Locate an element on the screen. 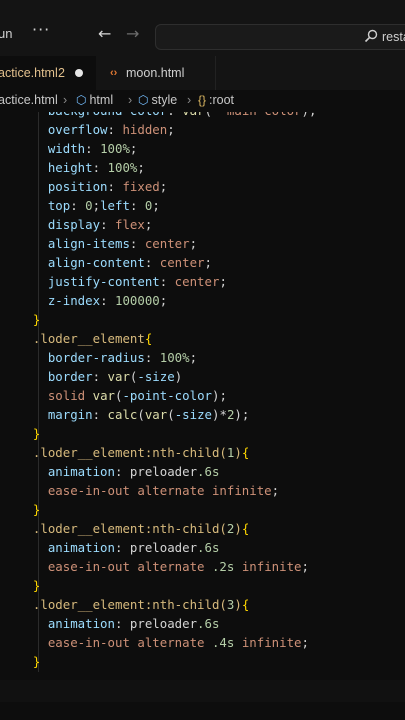 The image size is (405, 720). symbol-cube-icon: ⬡ is located at coordinates (81, 100).